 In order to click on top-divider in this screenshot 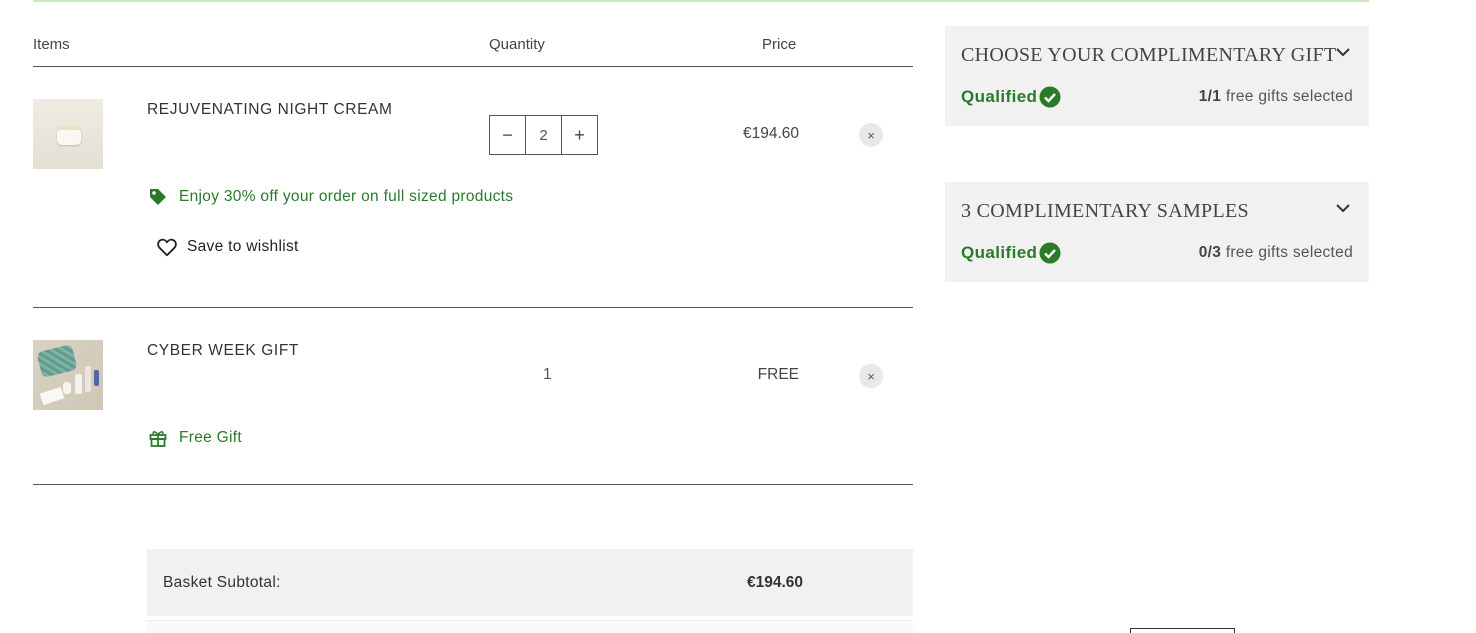, I will do `click(701, 1)`.